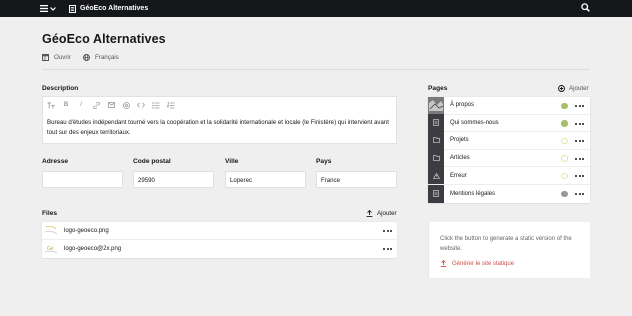  Describe the element at coordinates (60, 88) in the screenshot. I see `description-label: Description` at that location.